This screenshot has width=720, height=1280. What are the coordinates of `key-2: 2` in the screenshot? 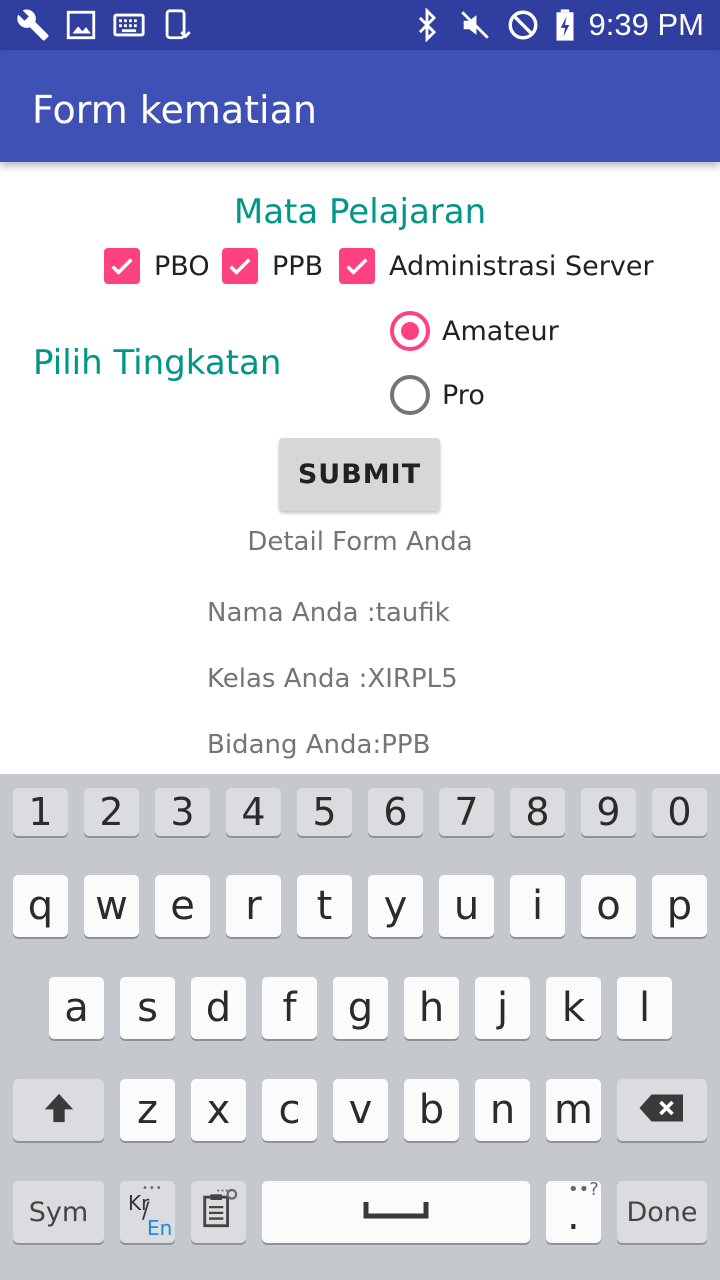 It's located at (111, 812).